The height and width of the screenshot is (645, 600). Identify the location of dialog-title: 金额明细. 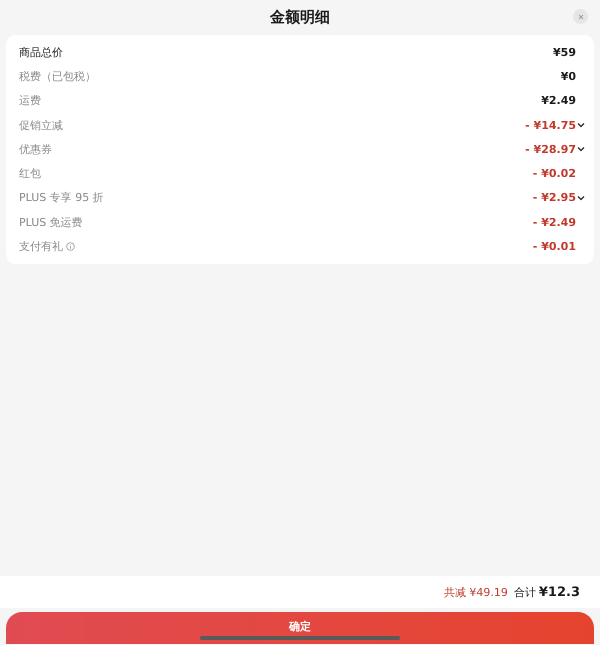
(300, 17).